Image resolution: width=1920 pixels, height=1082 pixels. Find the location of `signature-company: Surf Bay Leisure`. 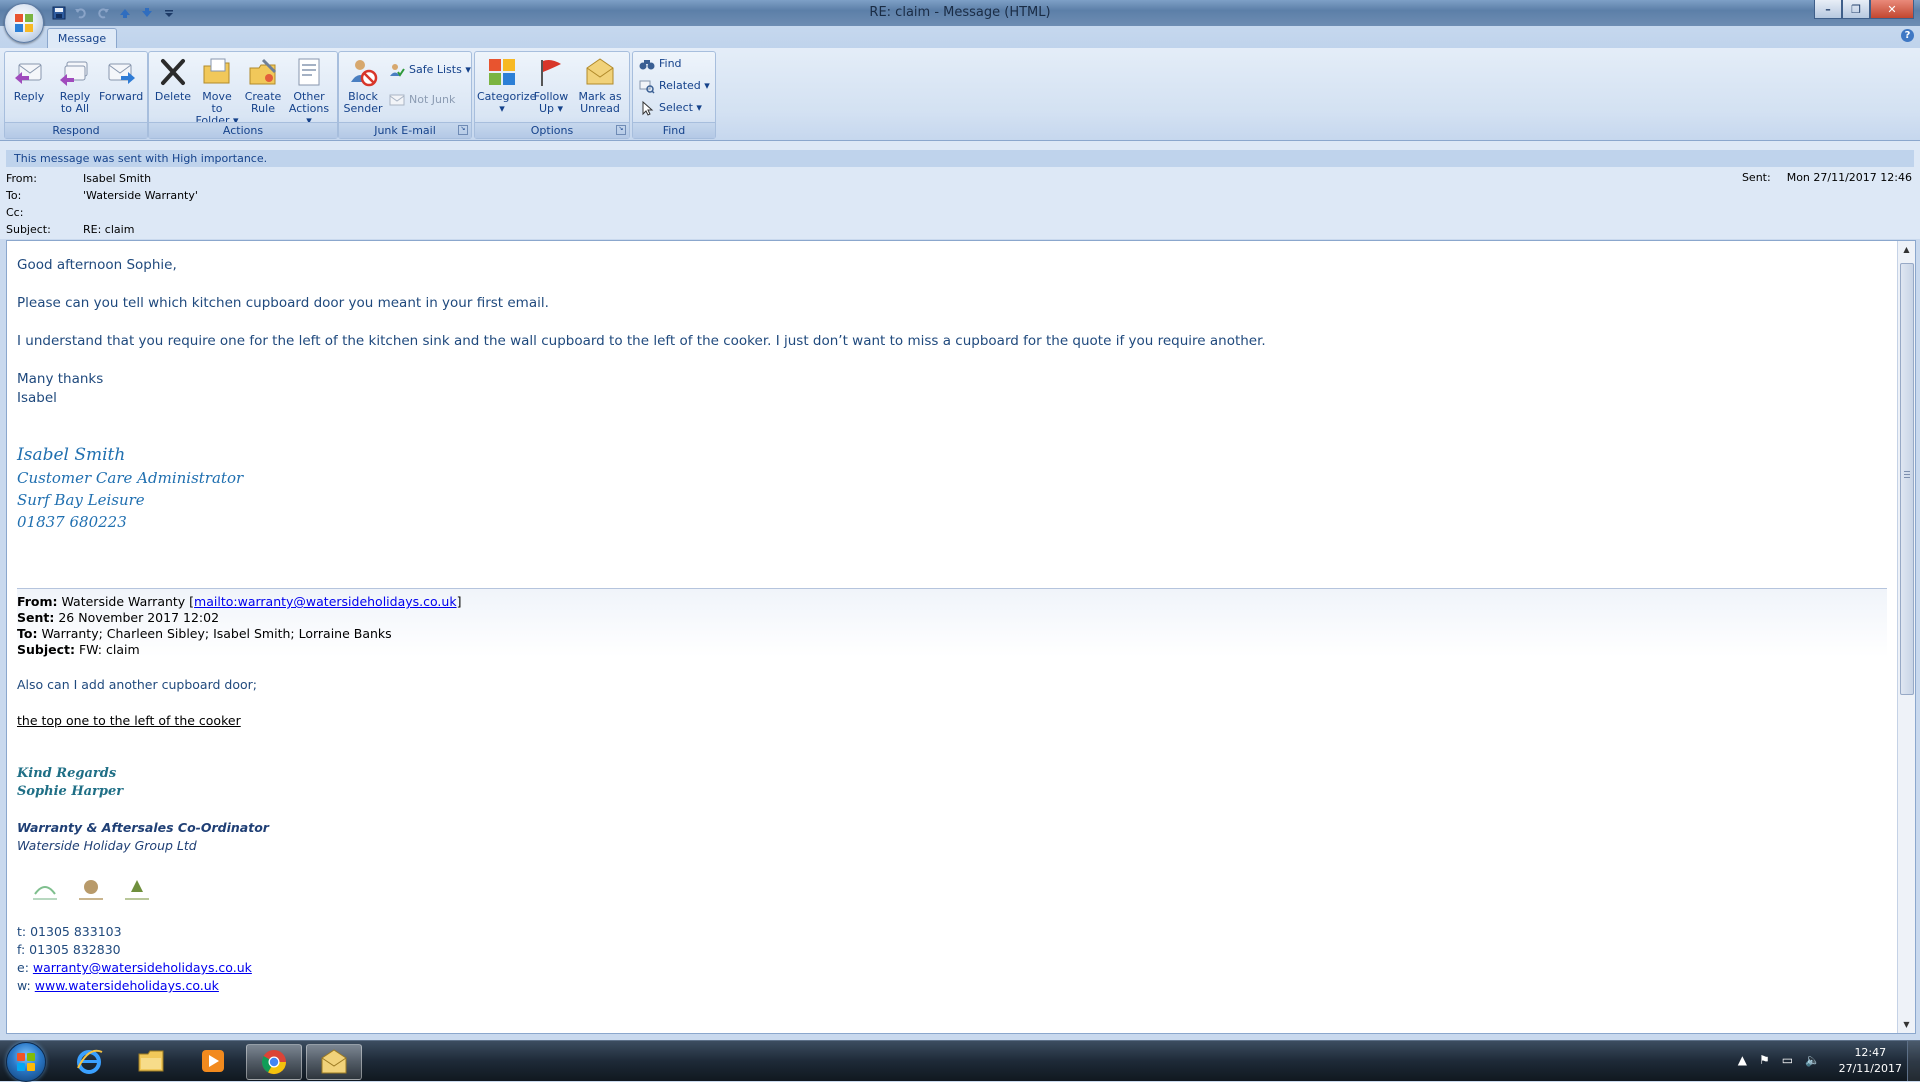

signature-company: Surf Bay Leisure is located at coordinates (81, 500).